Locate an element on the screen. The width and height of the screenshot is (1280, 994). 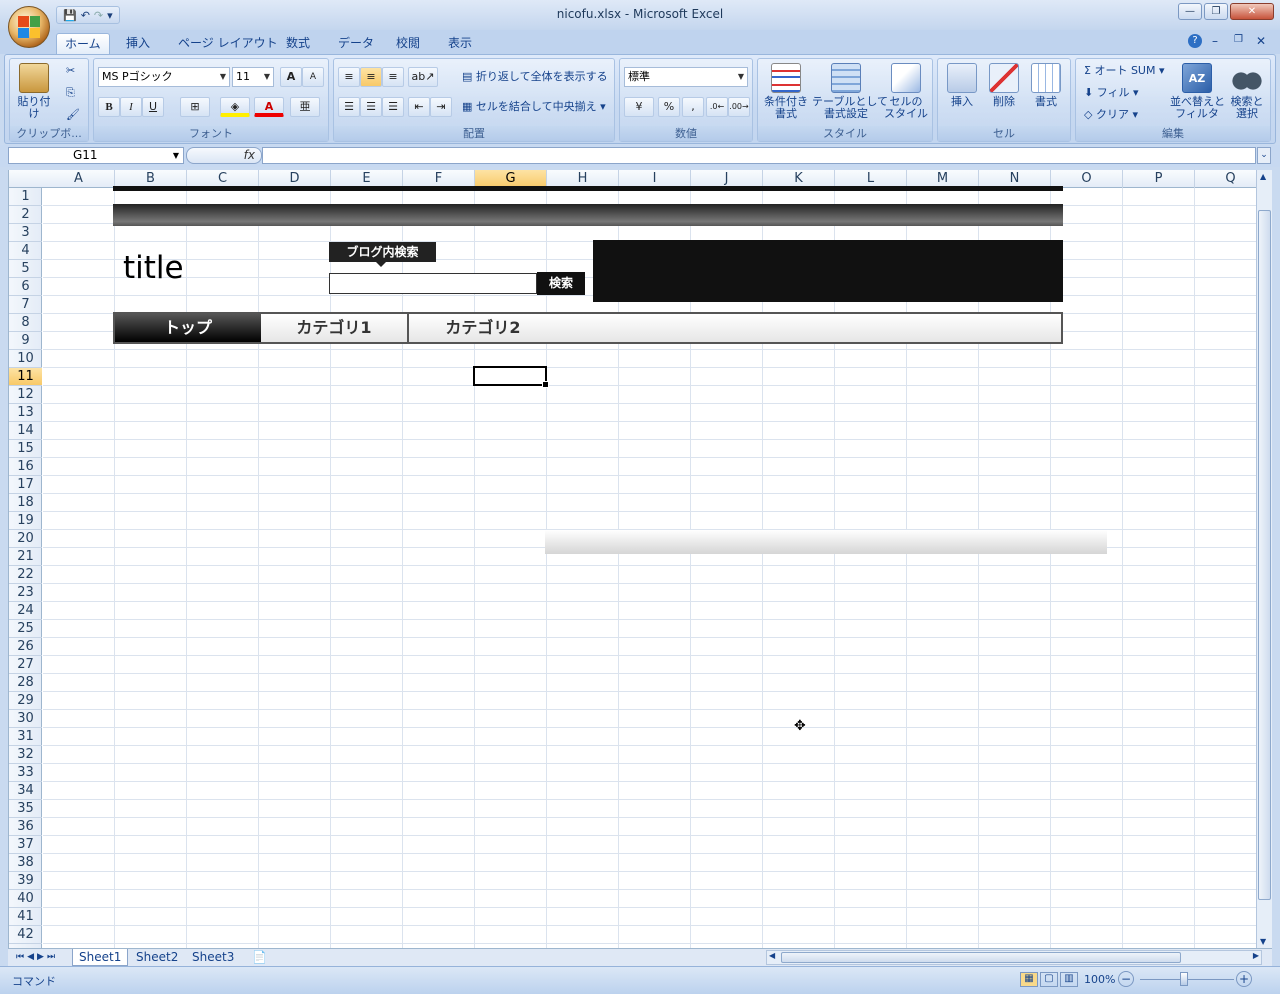
row-header-10: 10 is located at coordinates (25, 359).